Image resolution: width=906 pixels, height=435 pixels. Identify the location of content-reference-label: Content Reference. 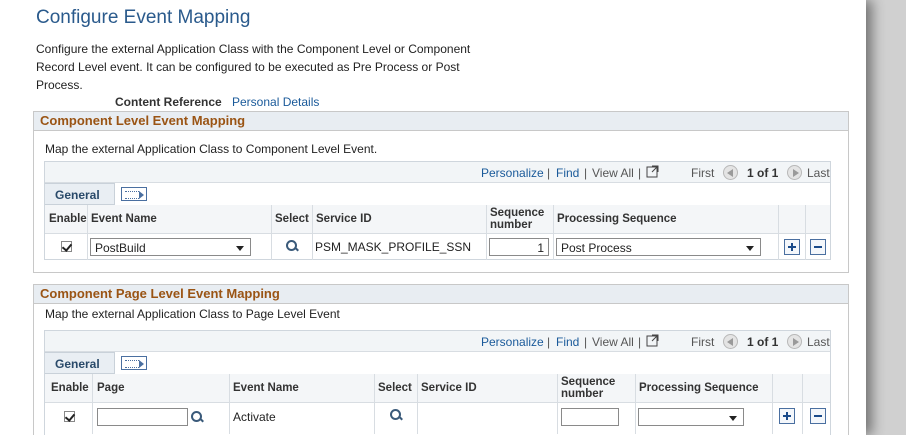
(168, 102).